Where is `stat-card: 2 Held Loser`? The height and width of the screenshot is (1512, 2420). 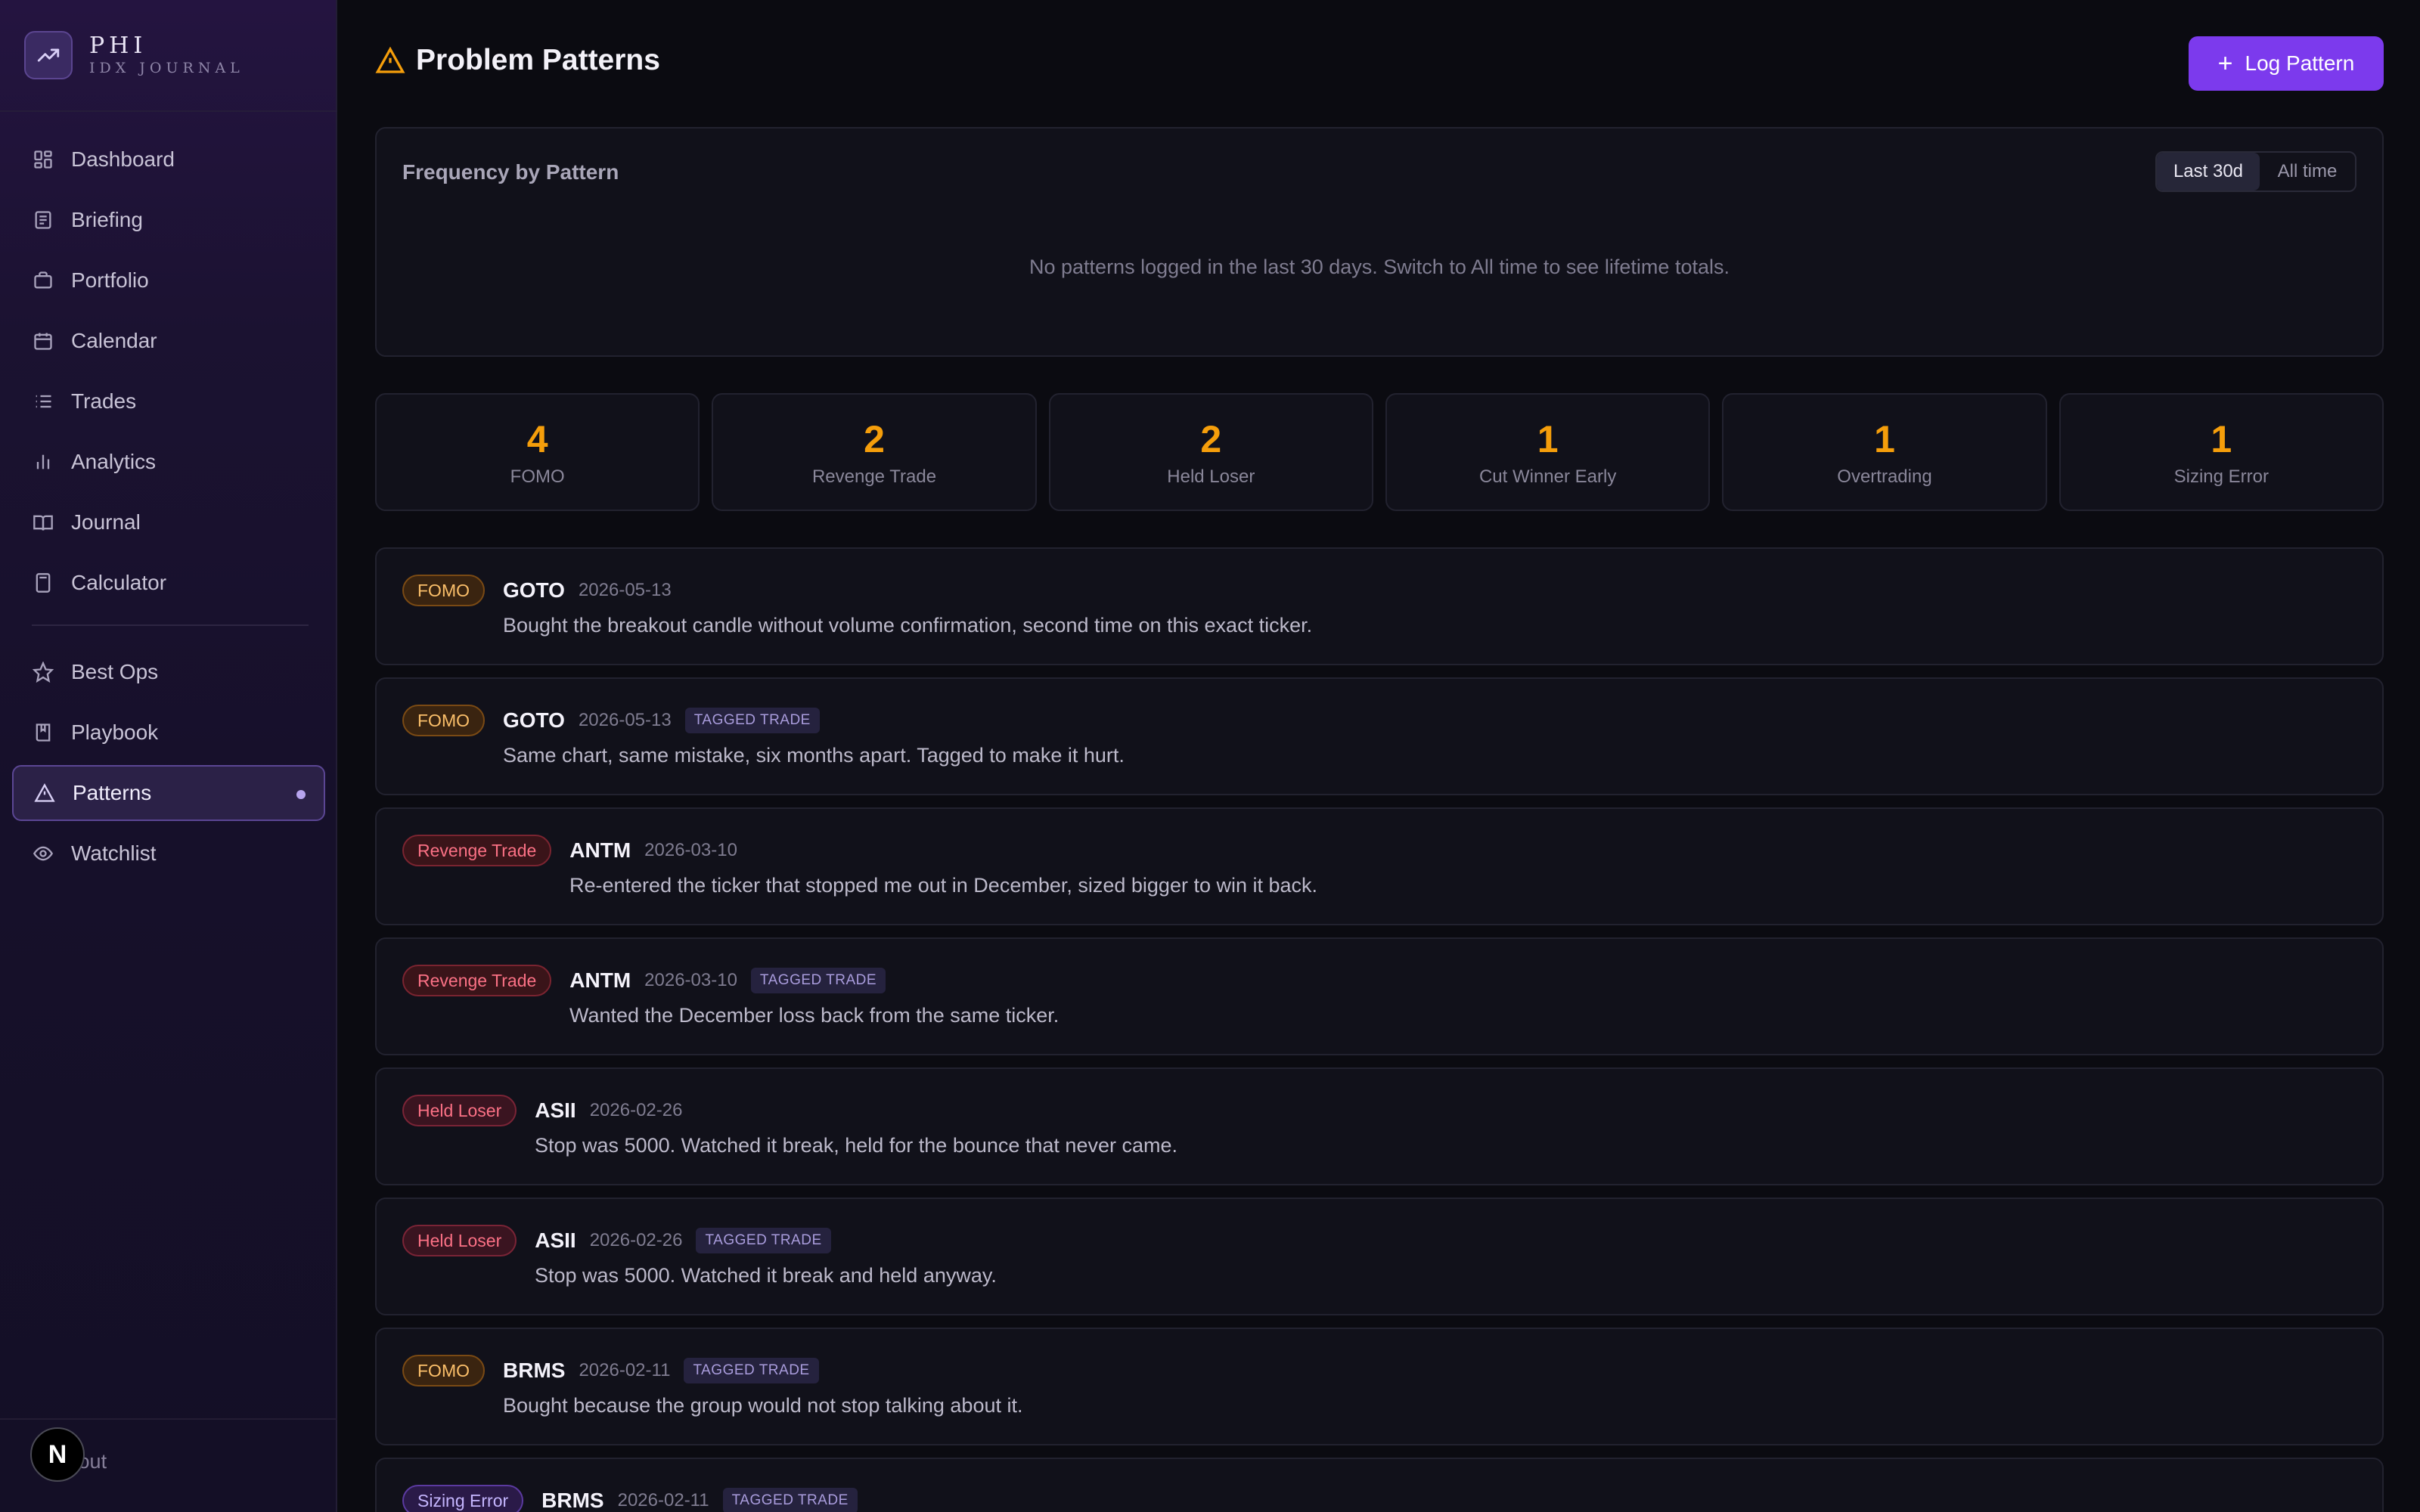
stat-card: 2 Held Loser is located at coordinates (1210, 452).